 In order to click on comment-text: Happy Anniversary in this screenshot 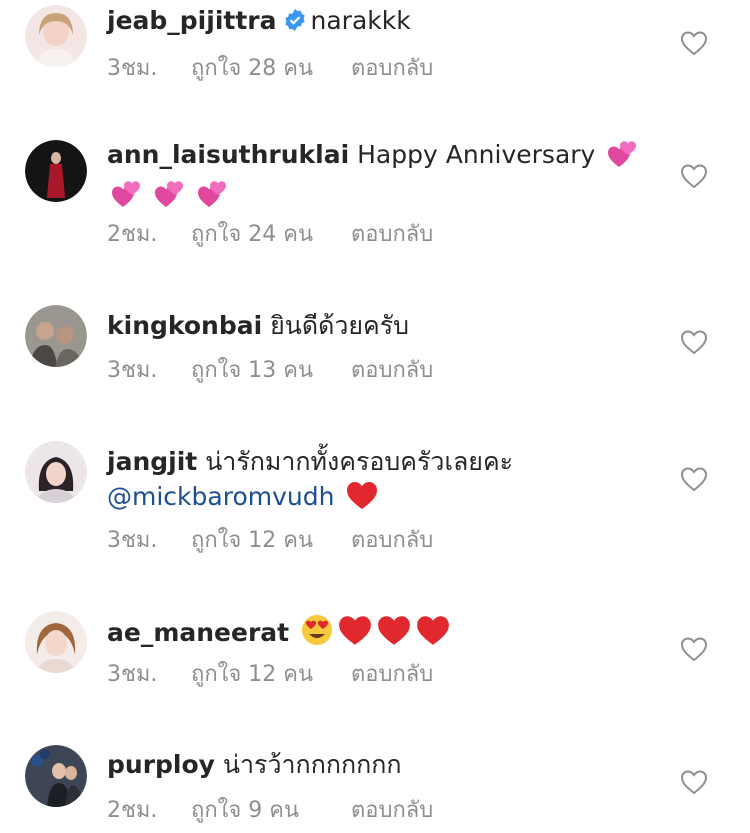, I will do `click(476, 154)`.